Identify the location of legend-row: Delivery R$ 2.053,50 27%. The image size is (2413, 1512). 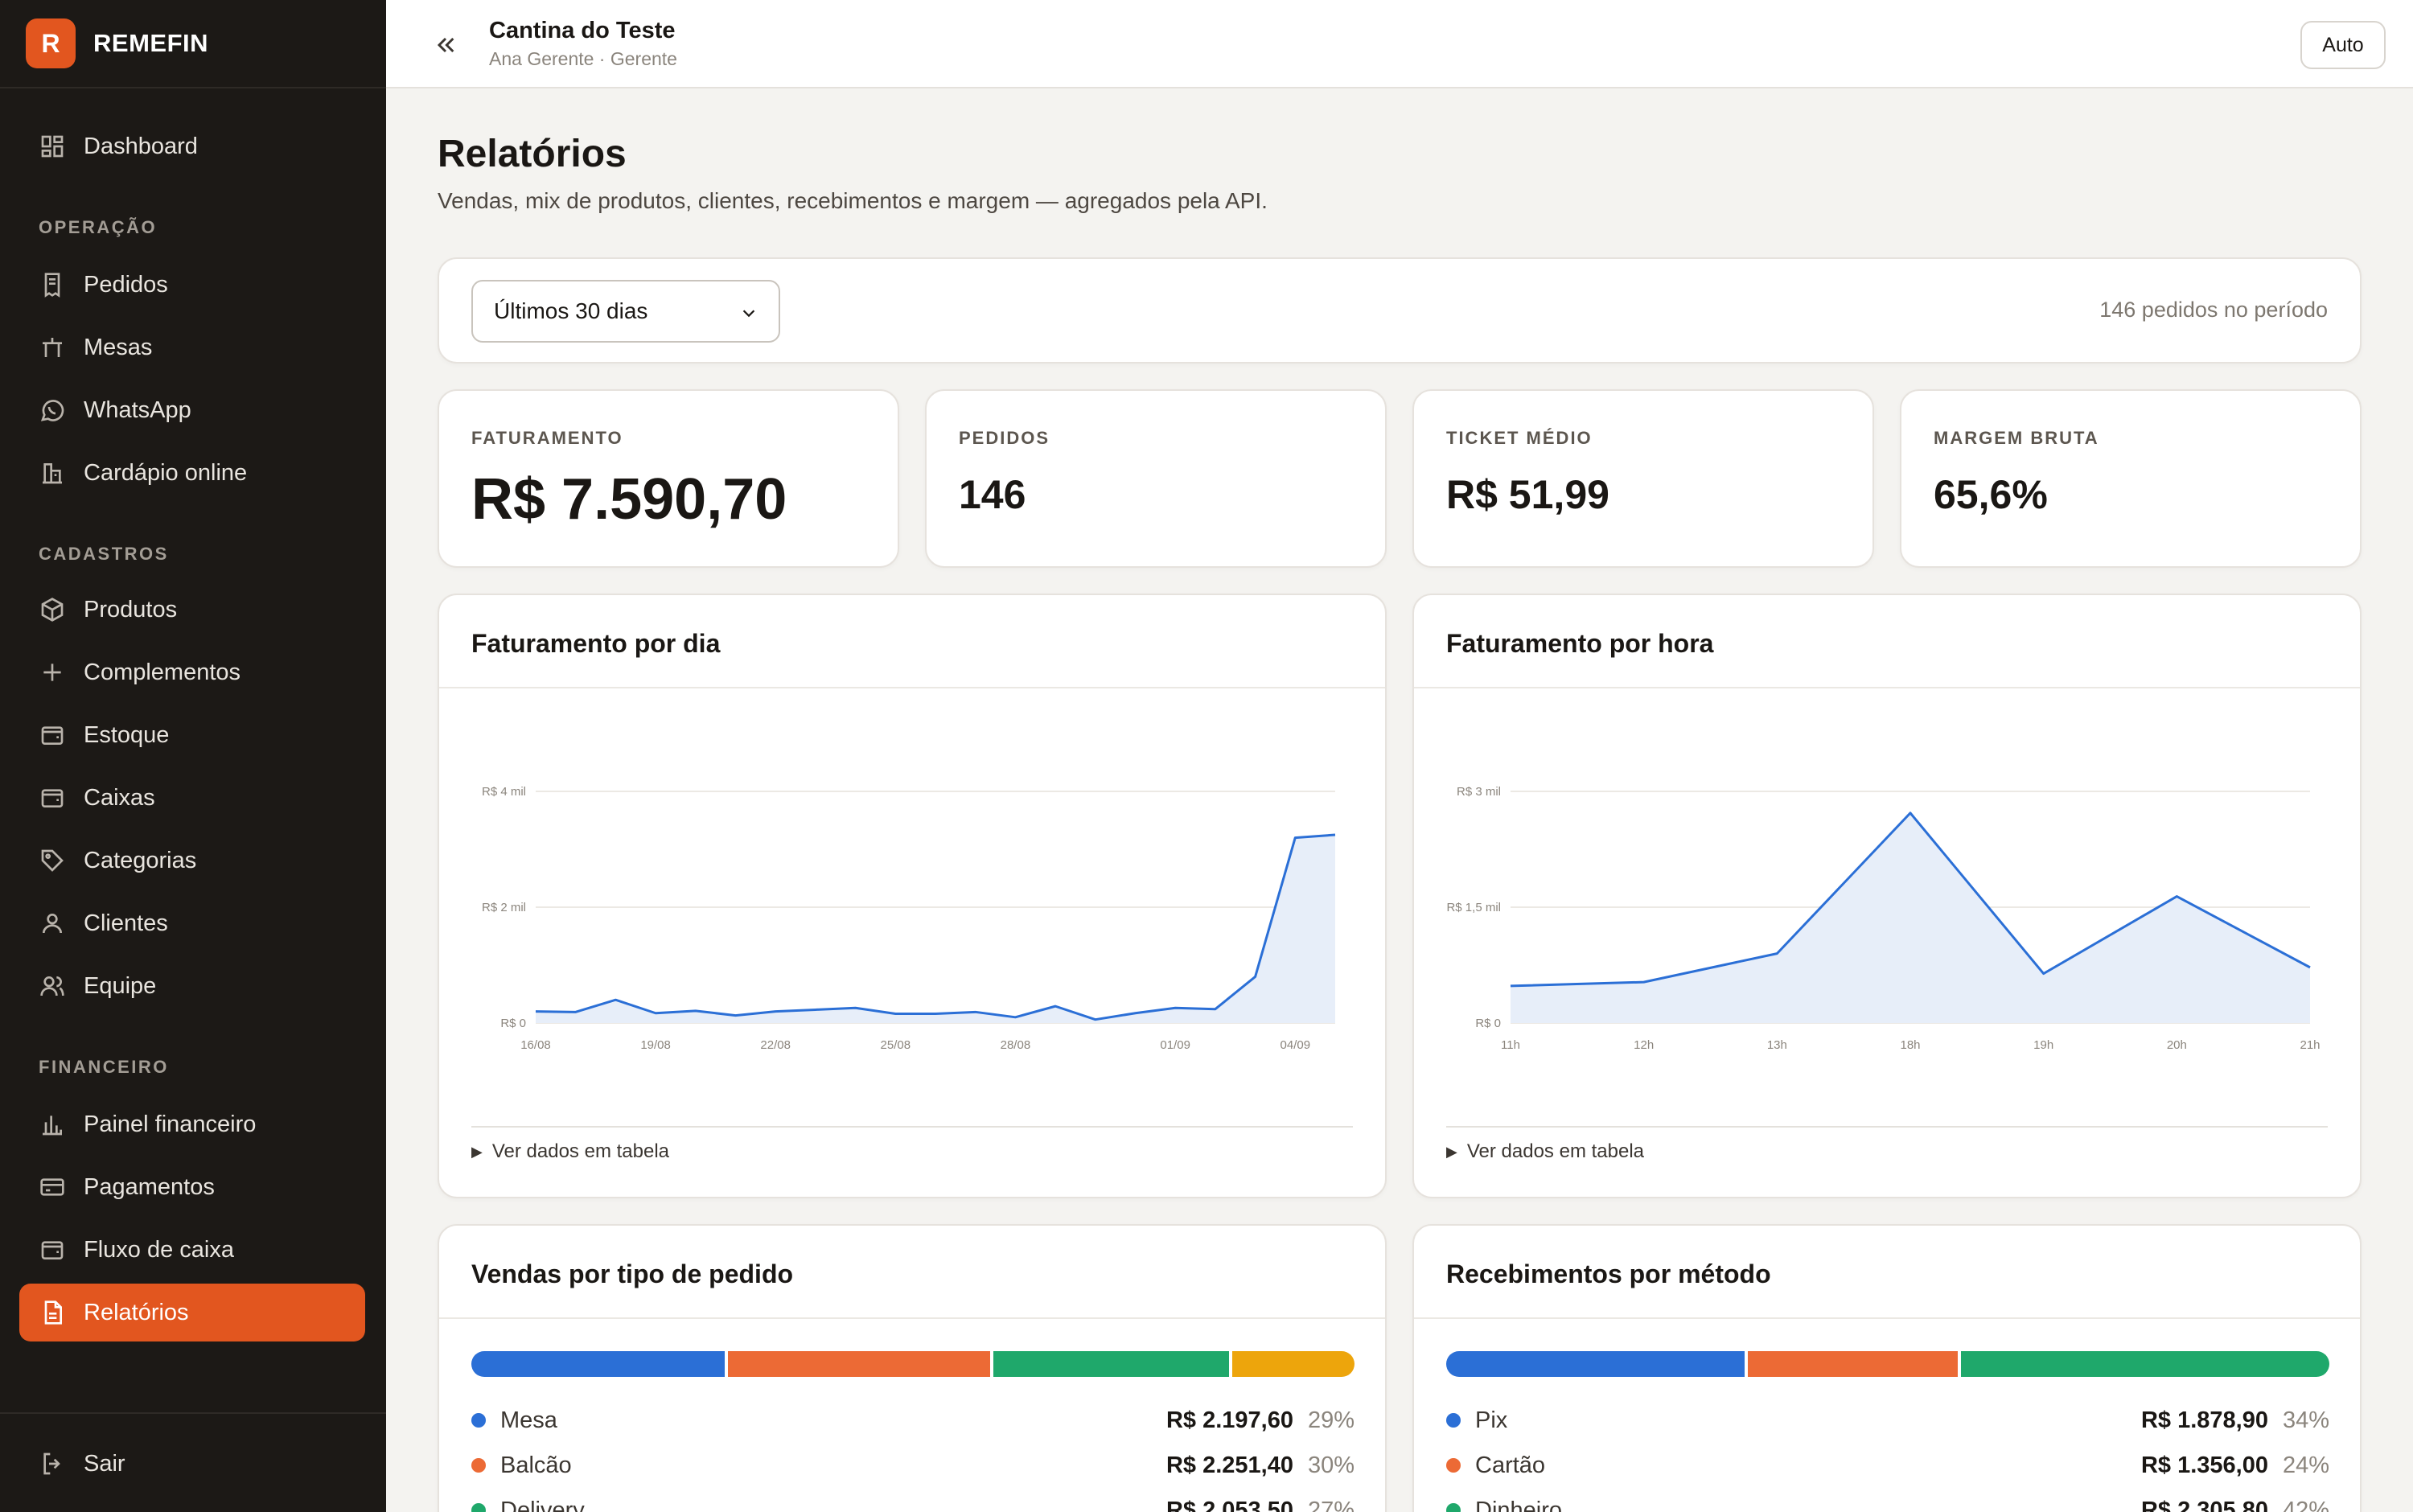
(913, 1503).